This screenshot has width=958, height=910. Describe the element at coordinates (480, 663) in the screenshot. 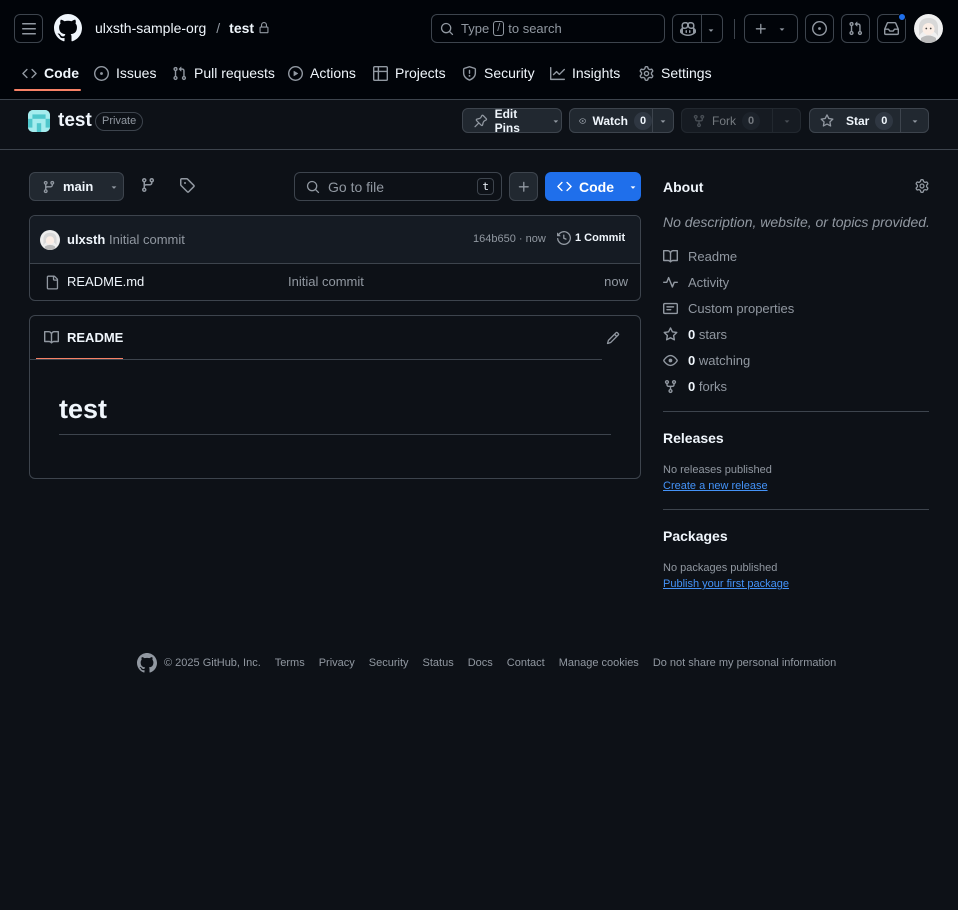

I see `footer-link-docs: Docs` at that location.